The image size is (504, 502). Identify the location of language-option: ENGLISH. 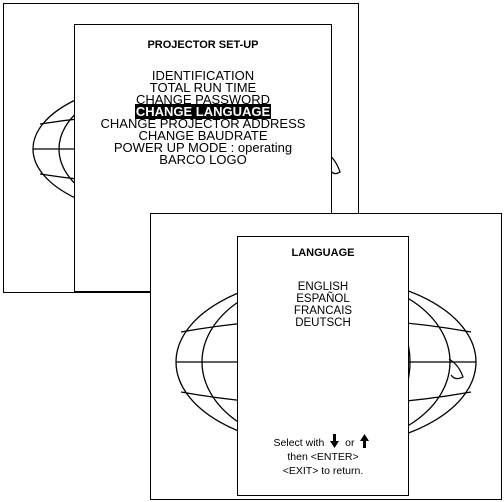
(323, 287).